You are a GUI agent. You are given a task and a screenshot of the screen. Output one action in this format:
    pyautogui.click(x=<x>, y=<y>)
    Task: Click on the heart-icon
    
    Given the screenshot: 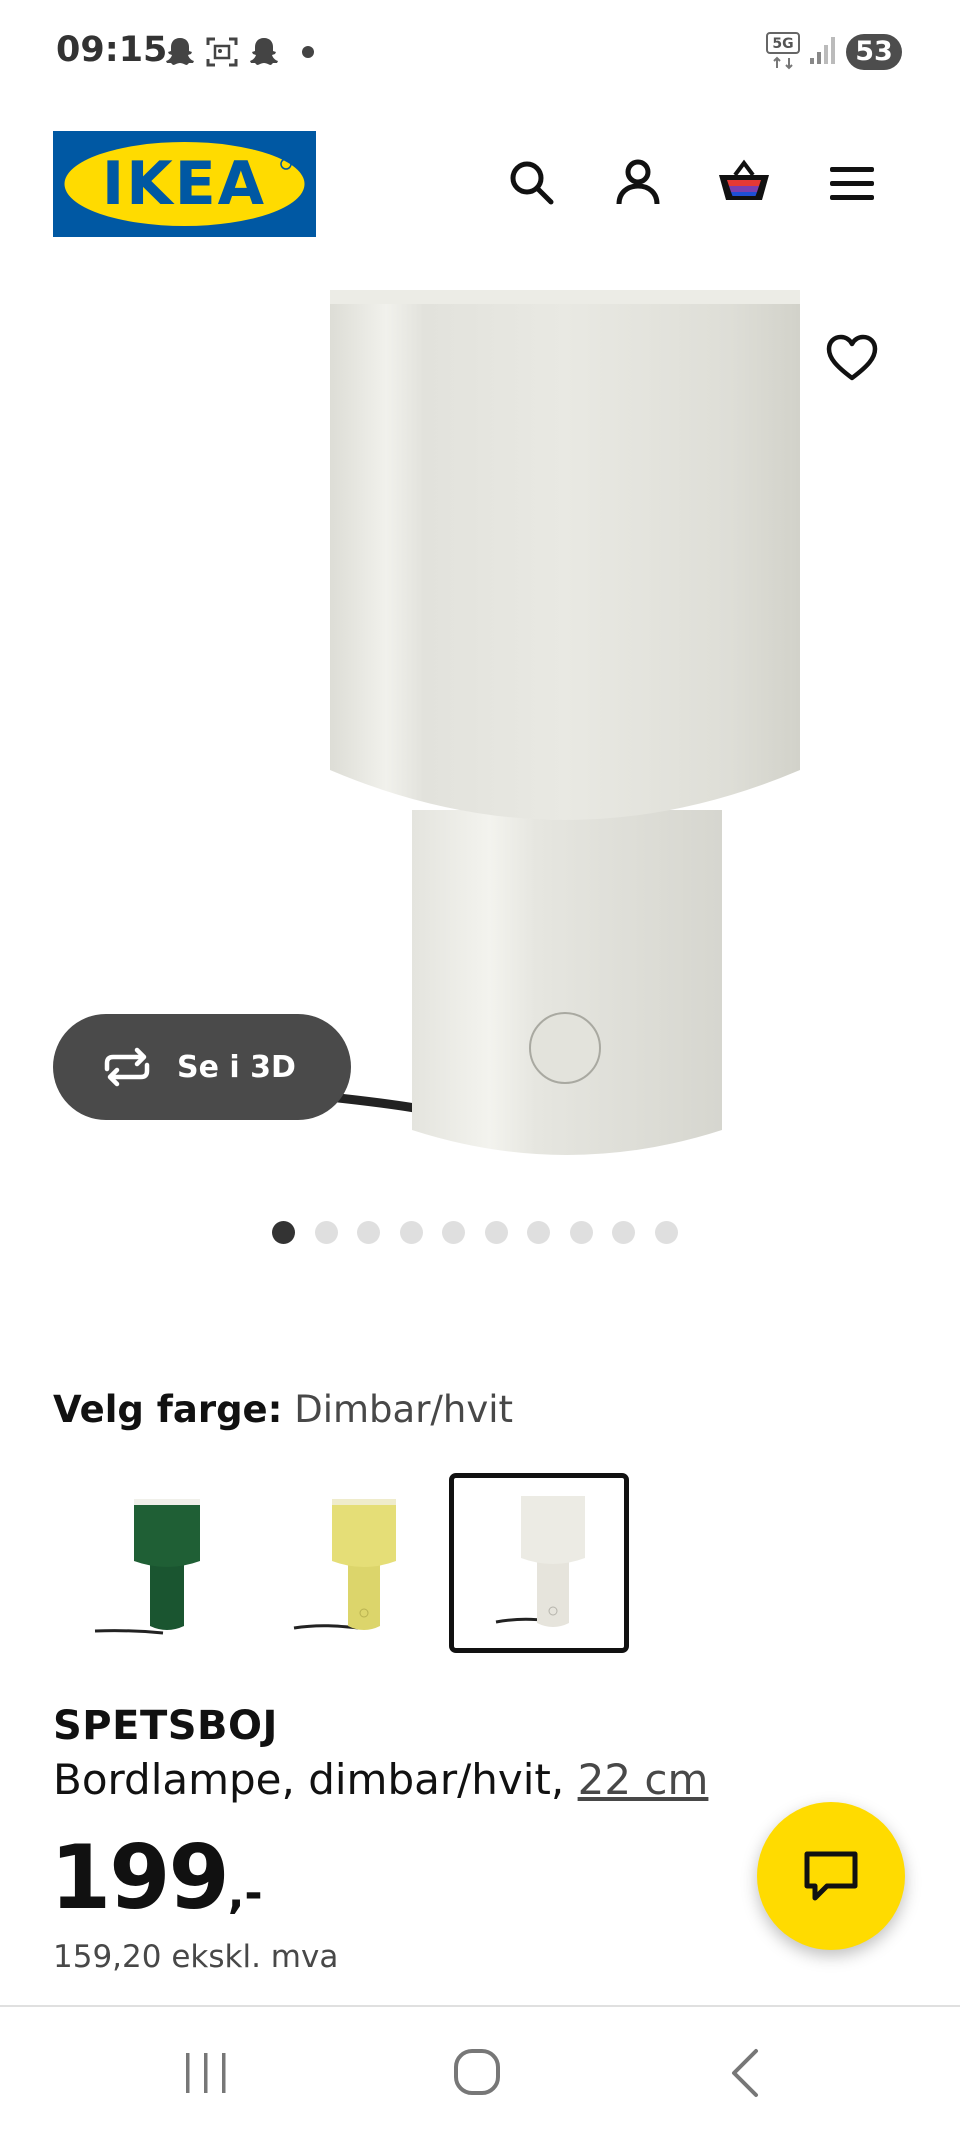 What is the action you would take?
    pyautogui.click(x=852, y=357)
    